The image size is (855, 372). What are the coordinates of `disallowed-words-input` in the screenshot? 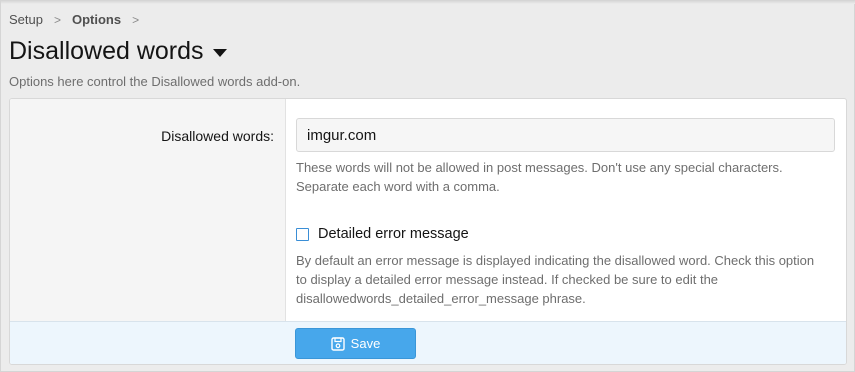 It's located at (565, 135).